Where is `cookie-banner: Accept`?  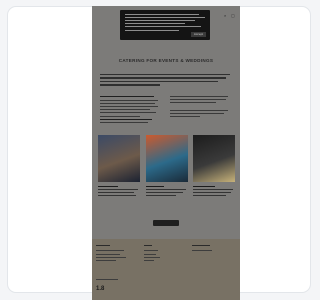
cookie-banner: Accept is located at coordinates (165, 25).